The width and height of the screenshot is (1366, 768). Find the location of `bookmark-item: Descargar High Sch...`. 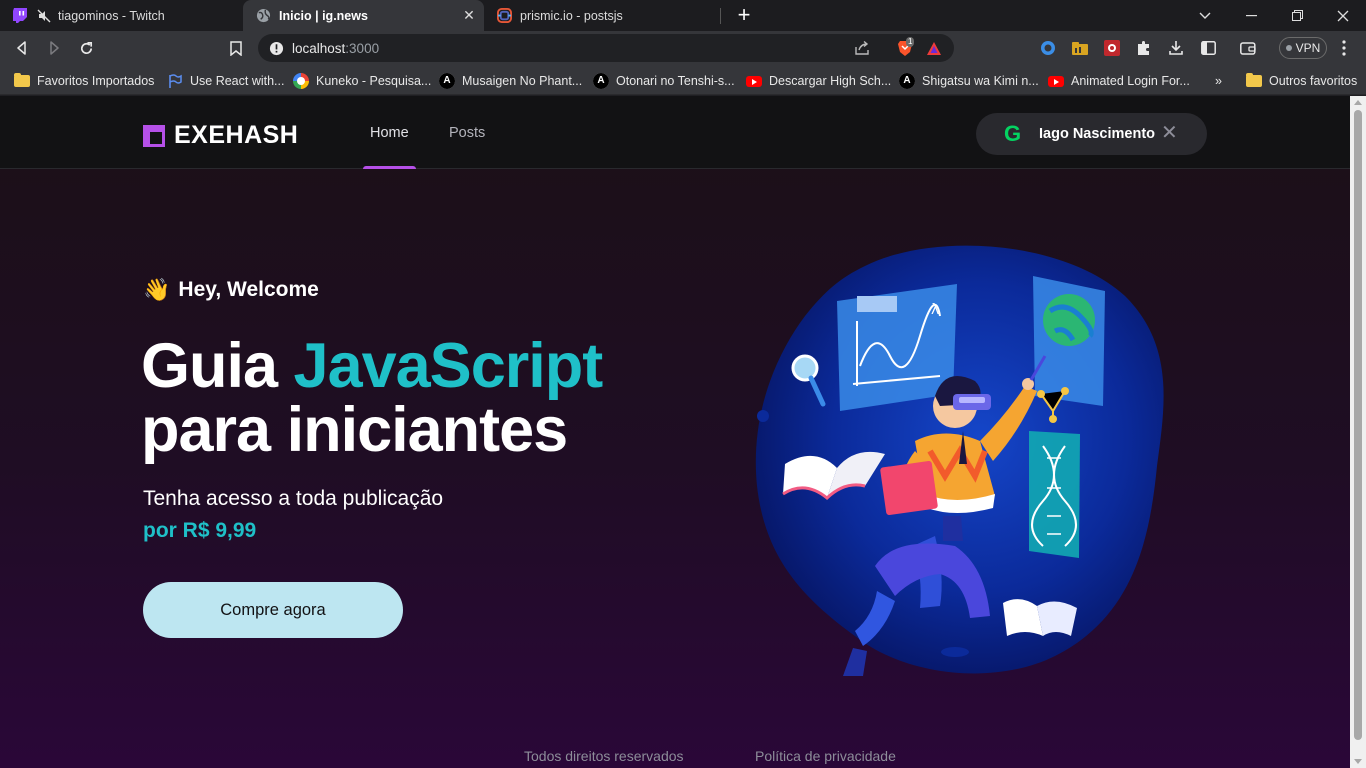

bookmark-item: Descargar High Sch... is located at coordinates (818, 81).